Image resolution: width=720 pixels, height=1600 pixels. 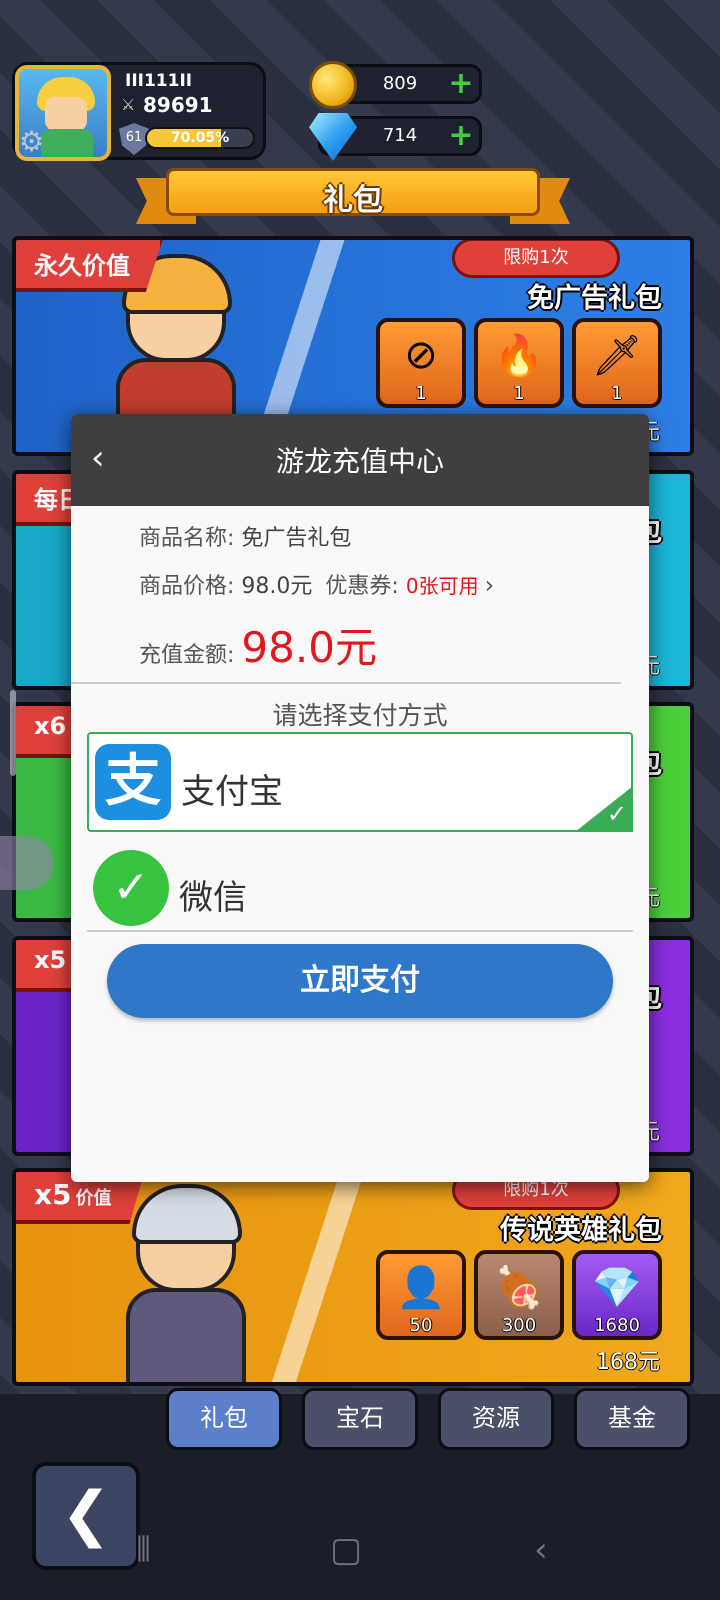 What do you see at coordinates (461, 136) in the screenshot?
I see `add-gems-button: +` at bounding box center [461, 136].